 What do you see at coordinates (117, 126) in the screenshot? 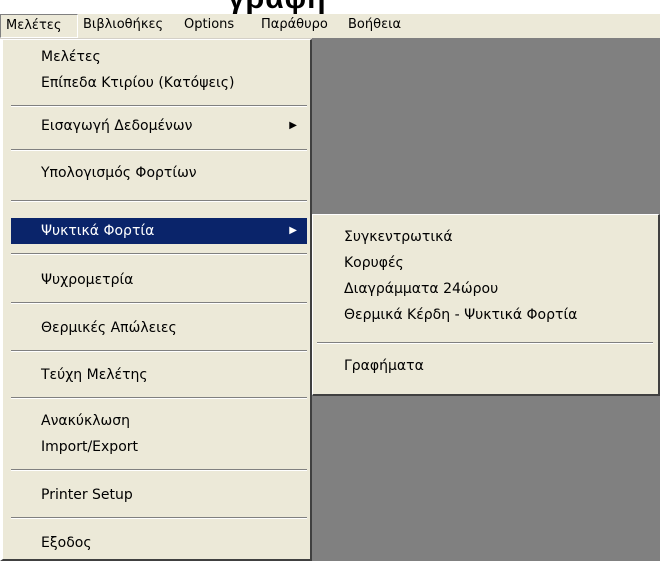
I see `menu-item-label: Εισαγωγή Δεδομένων` at bounding box center [117, 126].